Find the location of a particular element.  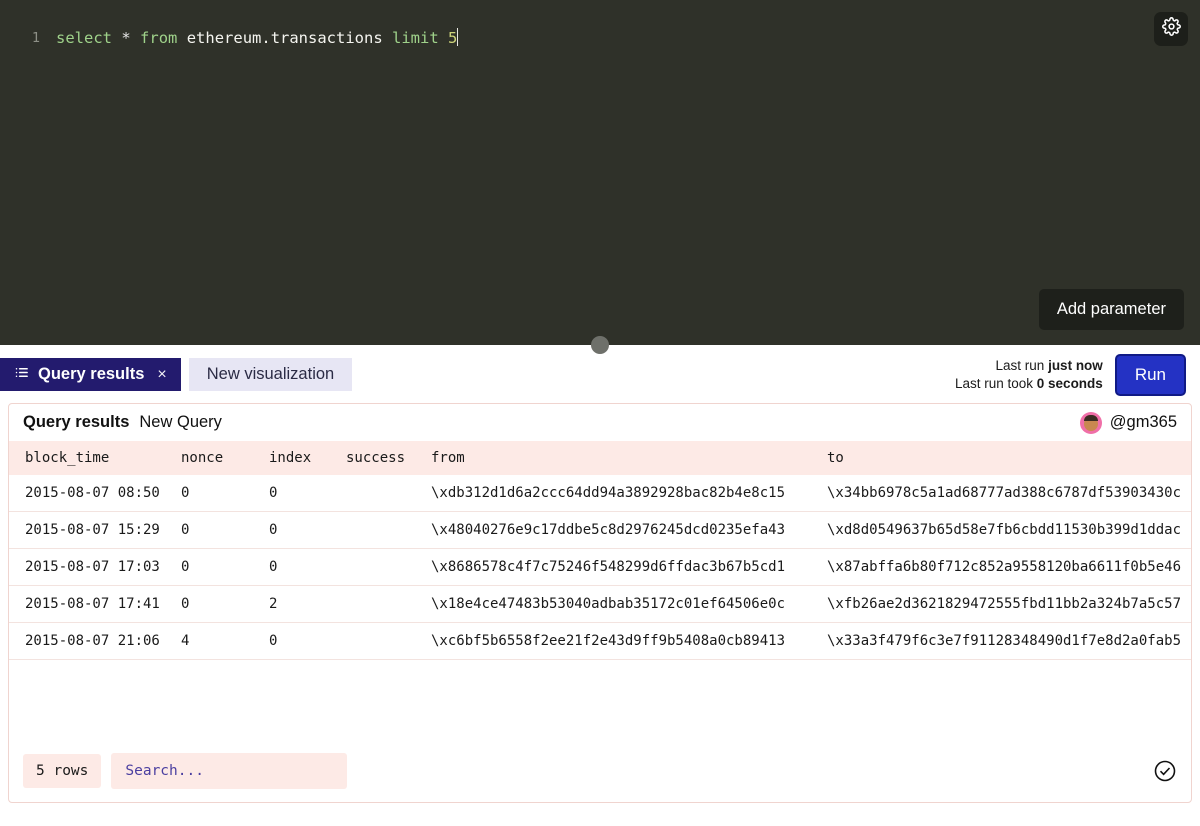

cell-index: 2 is located at coordinates (307, 604).